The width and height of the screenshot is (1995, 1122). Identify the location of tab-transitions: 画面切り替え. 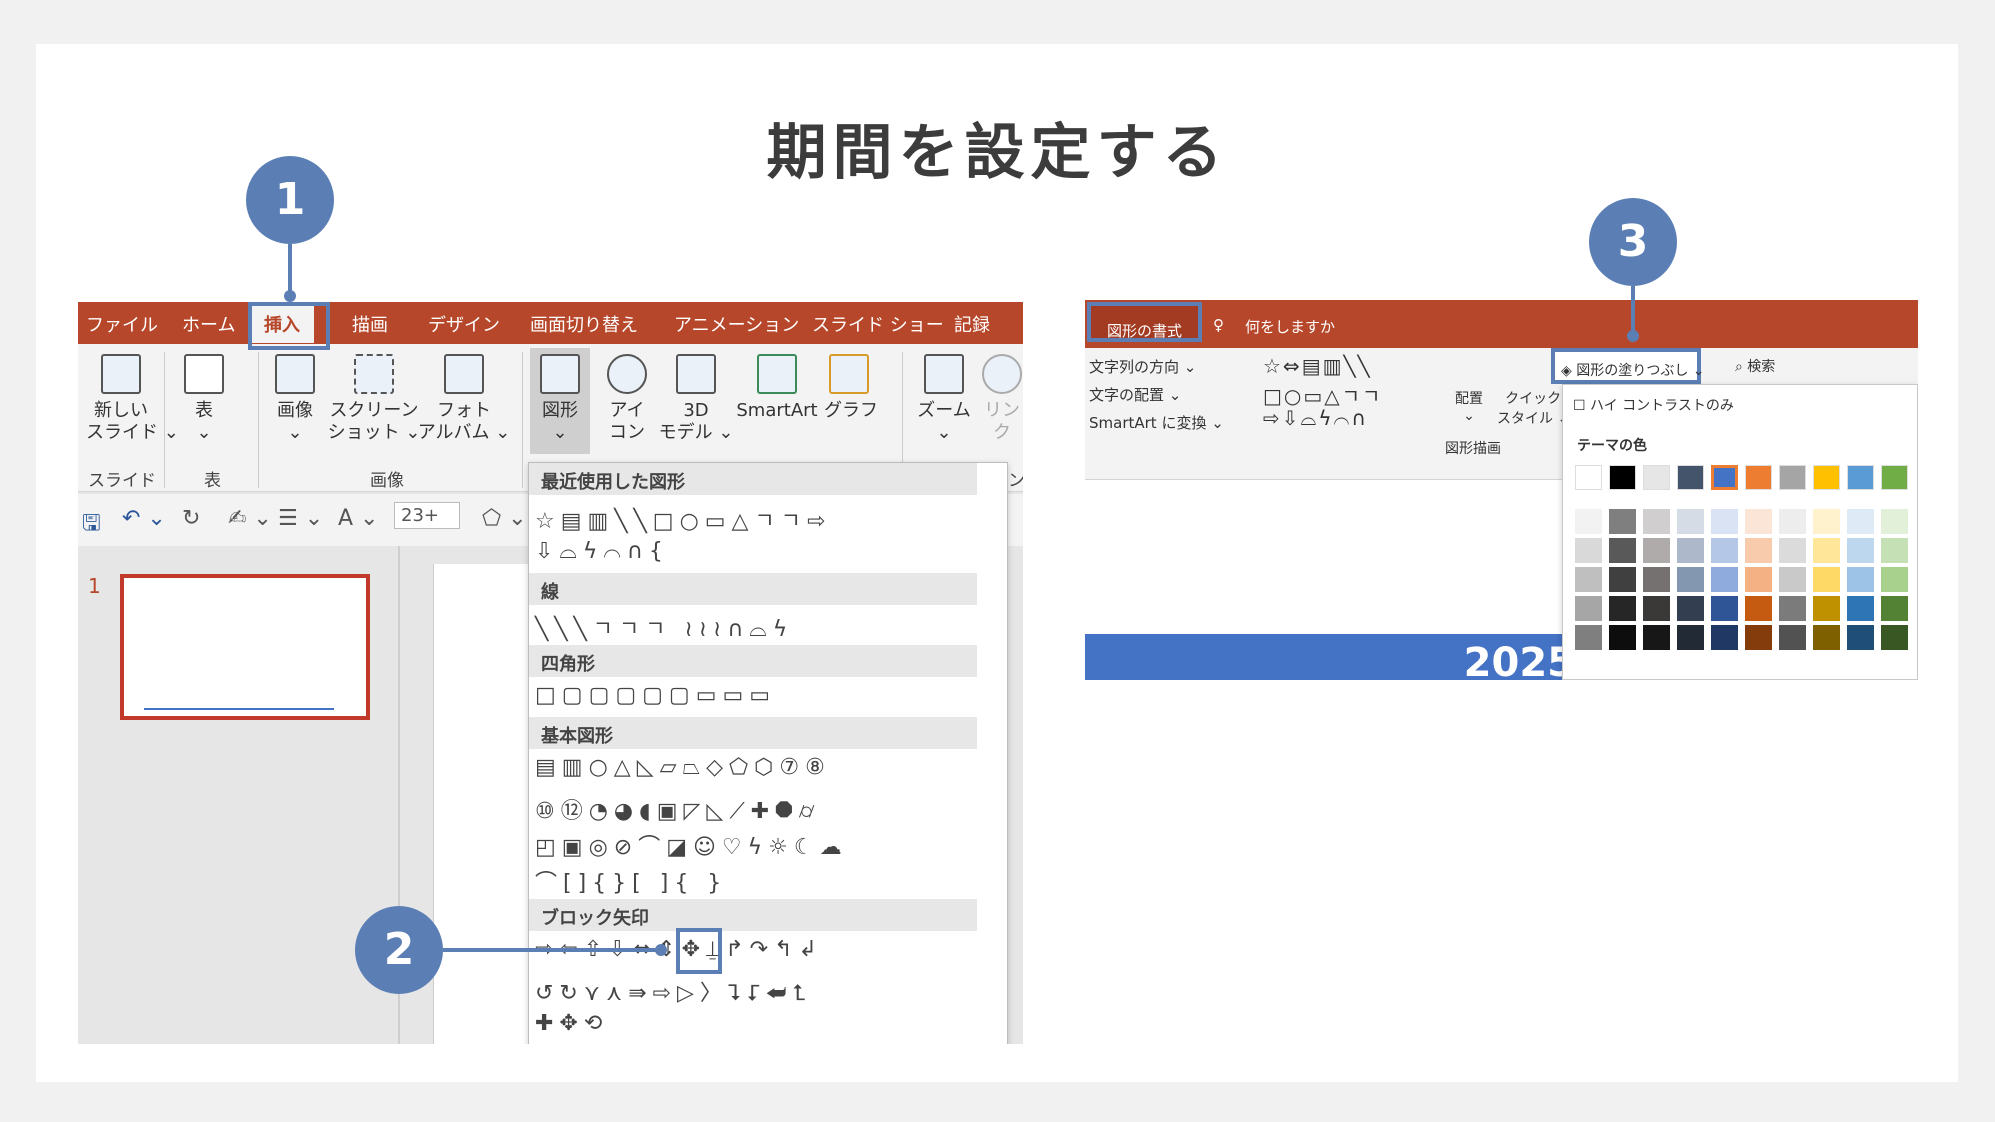
(584, 324).